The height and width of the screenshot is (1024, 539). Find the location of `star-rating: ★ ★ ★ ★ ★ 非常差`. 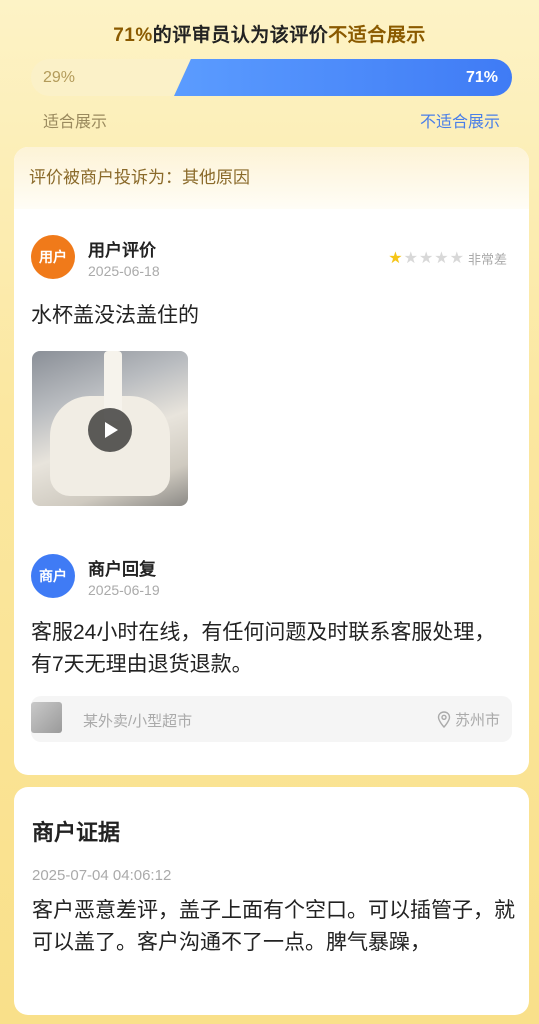

star-rating: ★ ★ ★ ★ ★ 非常差 is located at coordinates (447, 258).